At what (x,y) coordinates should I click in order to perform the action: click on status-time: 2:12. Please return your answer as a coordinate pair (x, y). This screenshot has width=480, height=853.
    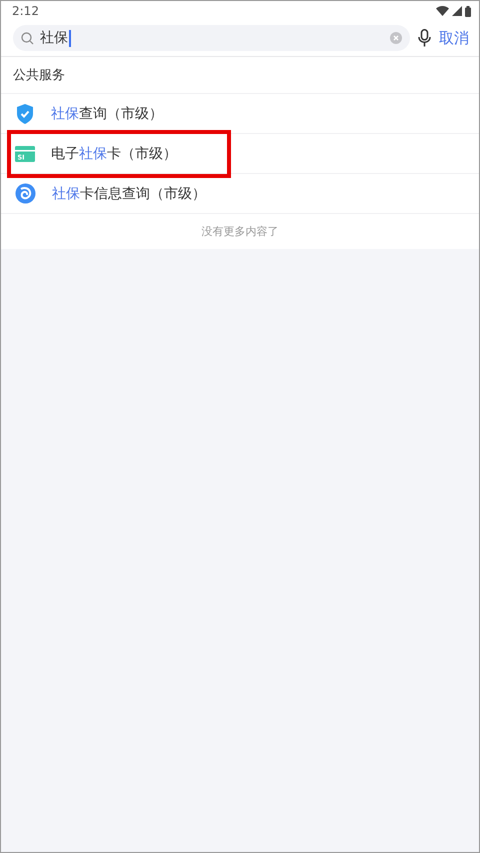
    Looking at the image, I should click on (25, 11).